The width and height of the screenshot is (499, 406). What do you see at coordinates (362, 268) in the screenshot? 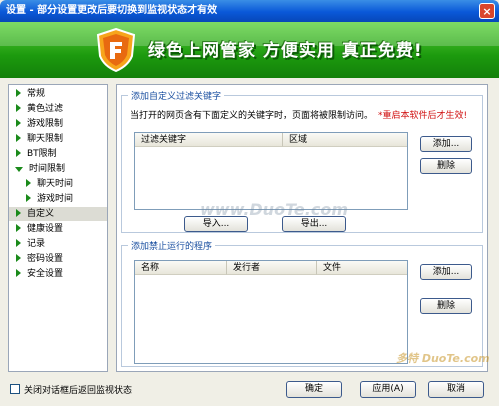
I see `column-header-file: 文件` at bounding box center [362, 268].